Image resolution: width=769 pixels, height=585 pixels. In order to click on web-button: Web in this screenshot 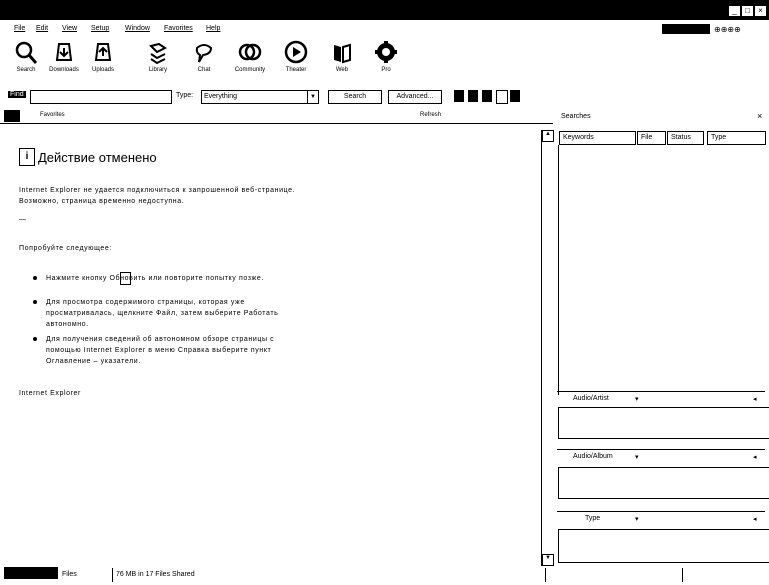, I will do `click(342, 62)`.